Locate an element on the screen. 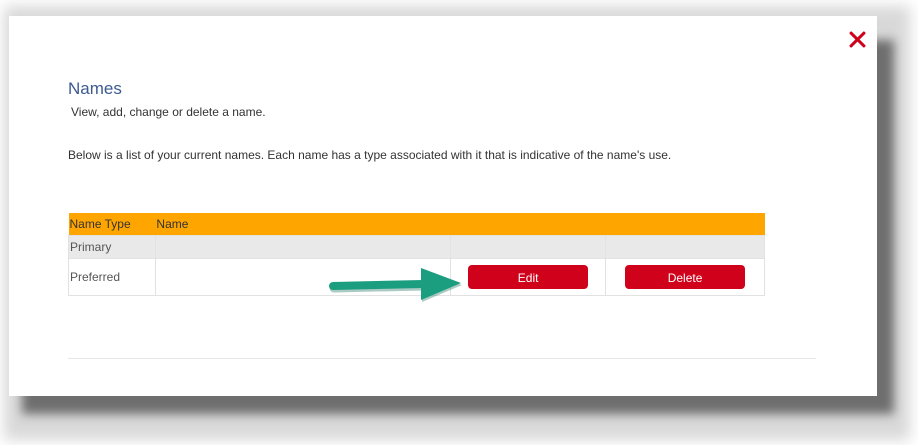 This screenshot has width=918, height=445. table-header-row: Name Type Name is located at coordinates (416, 224).